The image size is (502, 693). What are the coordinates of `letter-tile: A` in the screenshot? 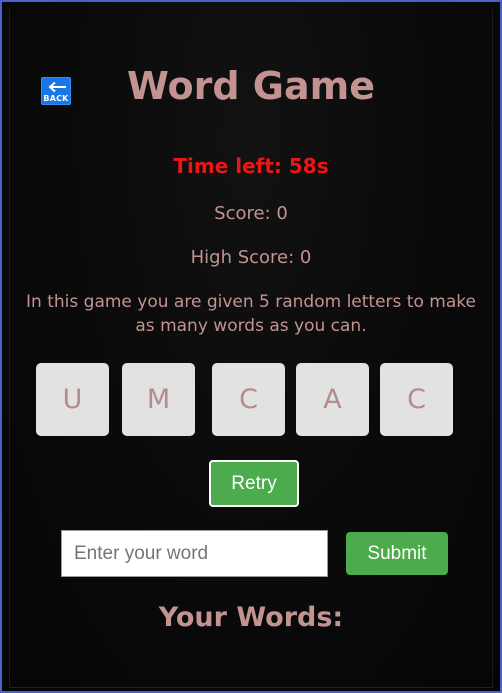 It's located at (332, 399).